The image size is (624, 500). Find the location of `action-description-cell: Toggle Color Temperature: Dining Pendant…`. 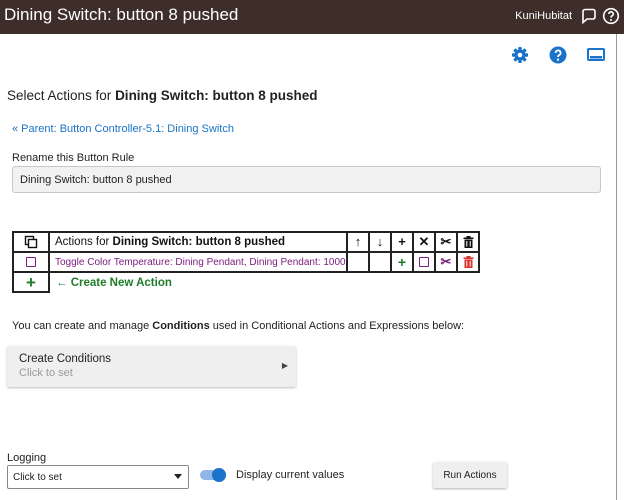

action-description-cell: Toggle Color Temperature: Dining Pendant… is located at coordinates (198, 262).